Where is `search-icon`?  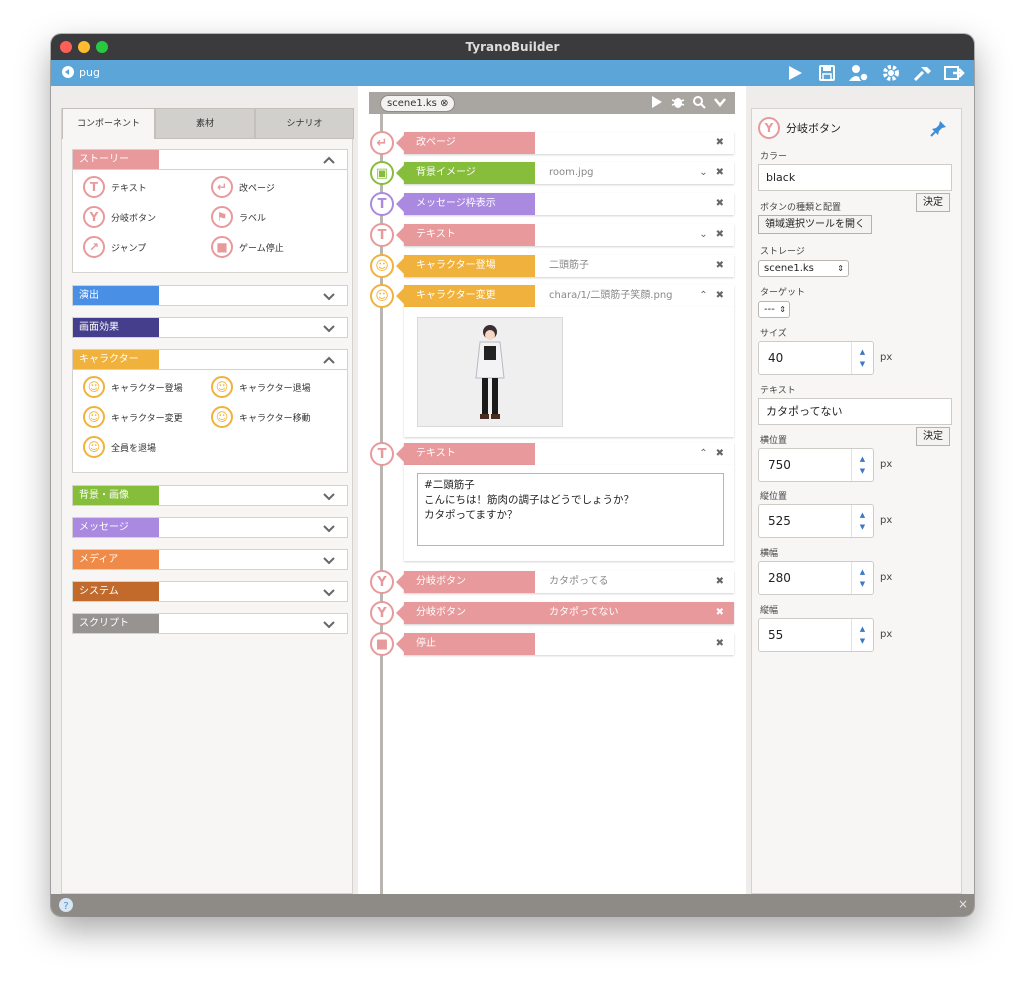
search-icon is located at coordinates (699, 102).